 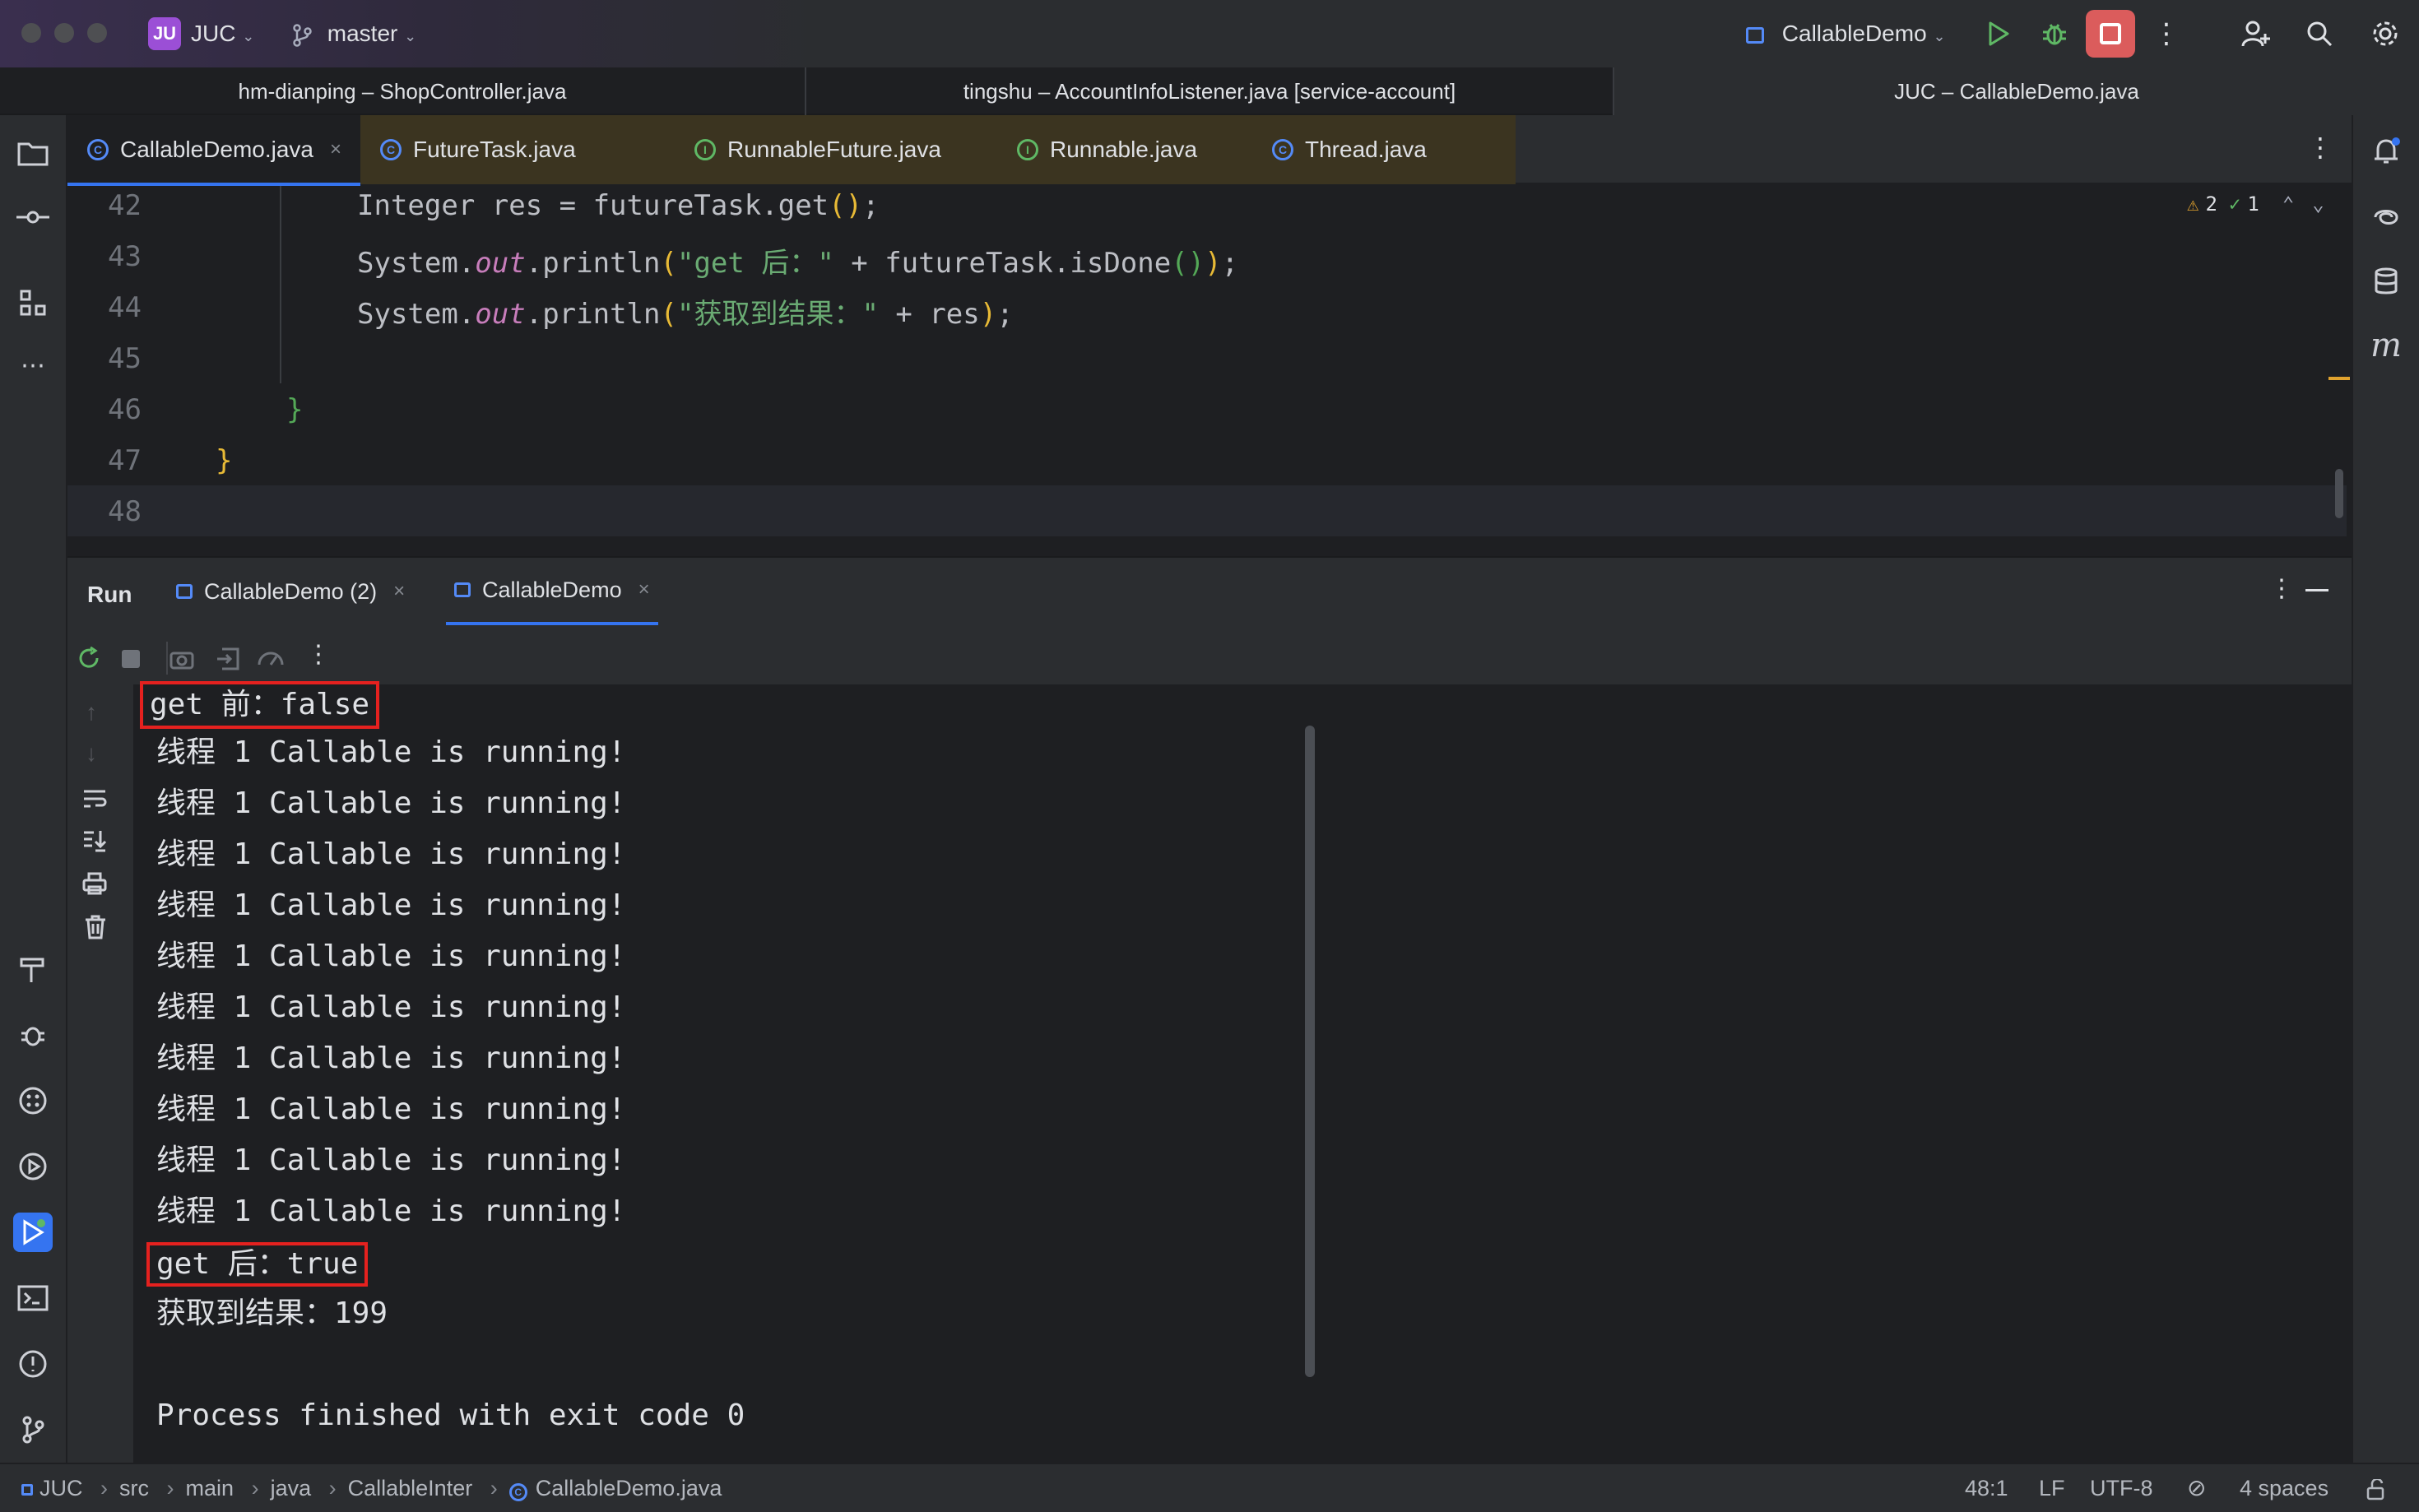 I want to click on project-tool-button, so click(x=33, y=153).